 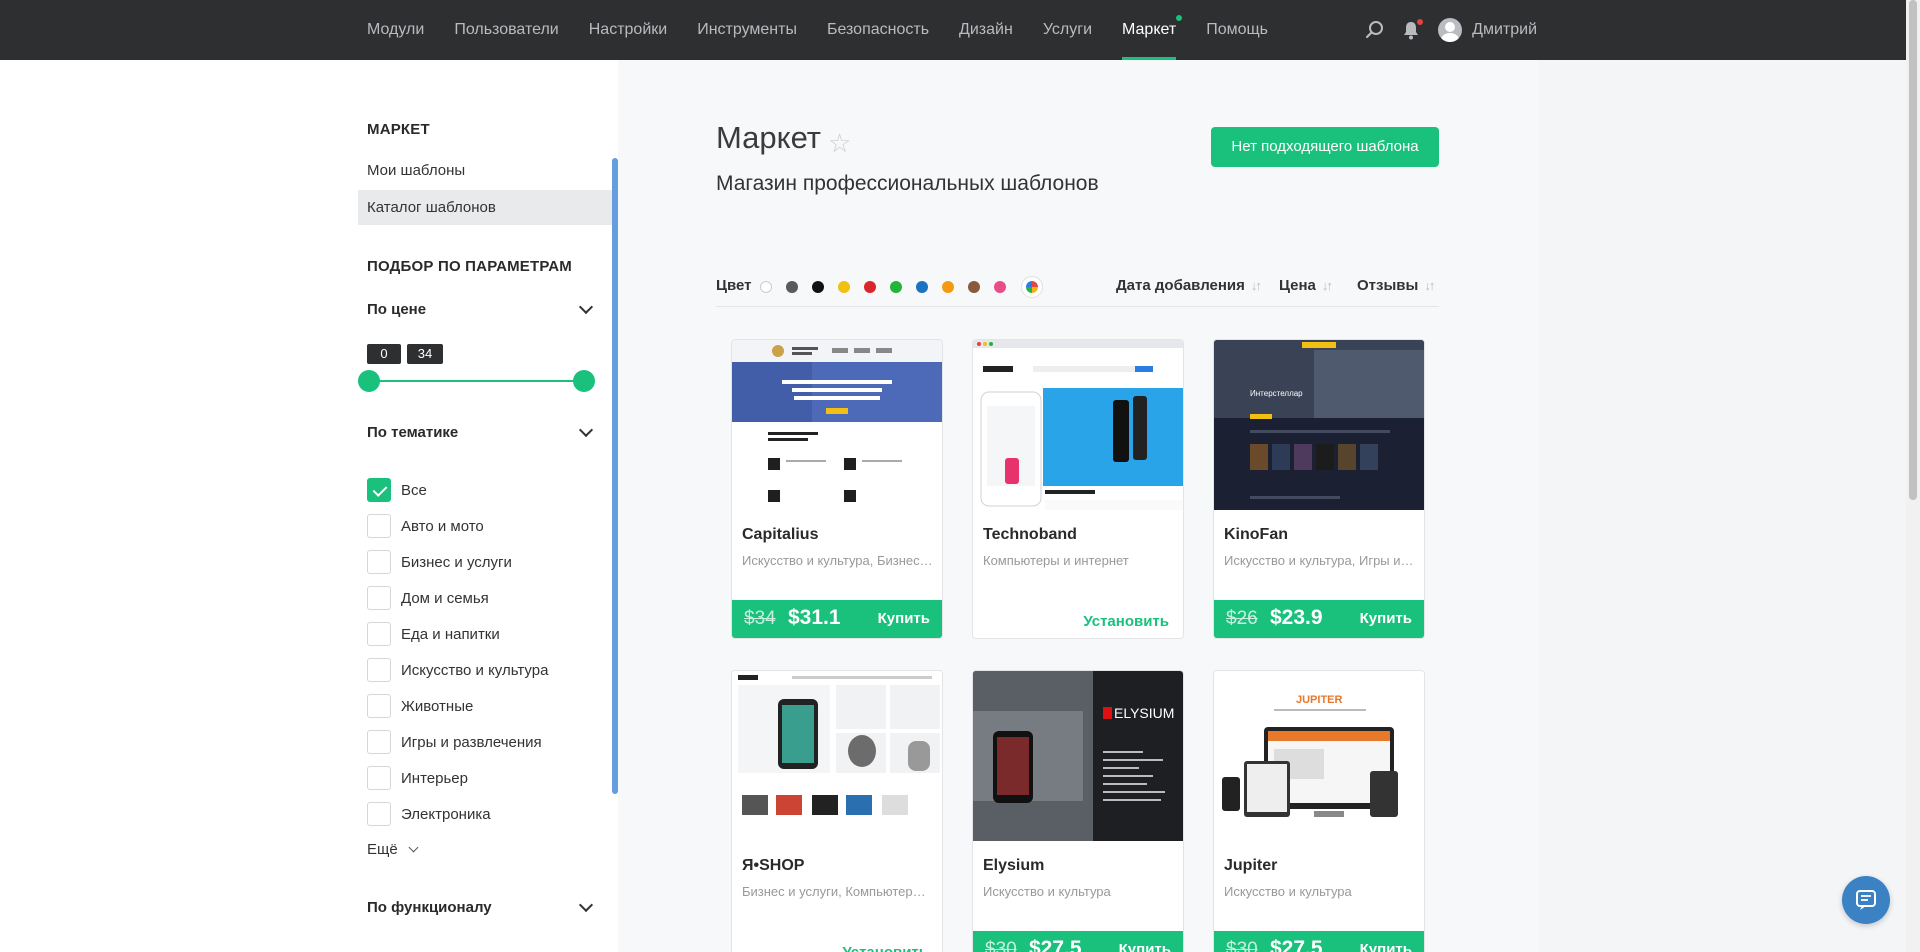 What do you see at coordinates (395, 30) in the screenshot?
I see `nav-item-modules: Модули` at bounding box center [395, 30].